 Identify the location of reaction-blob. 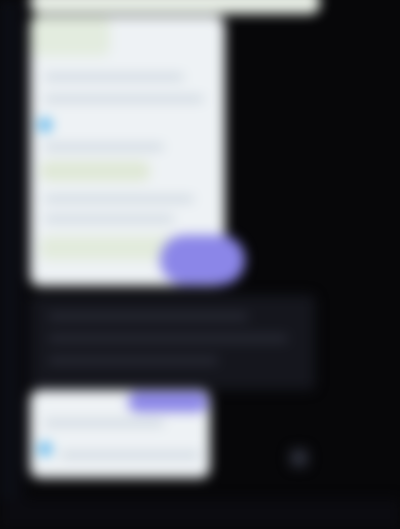
(202, 260).